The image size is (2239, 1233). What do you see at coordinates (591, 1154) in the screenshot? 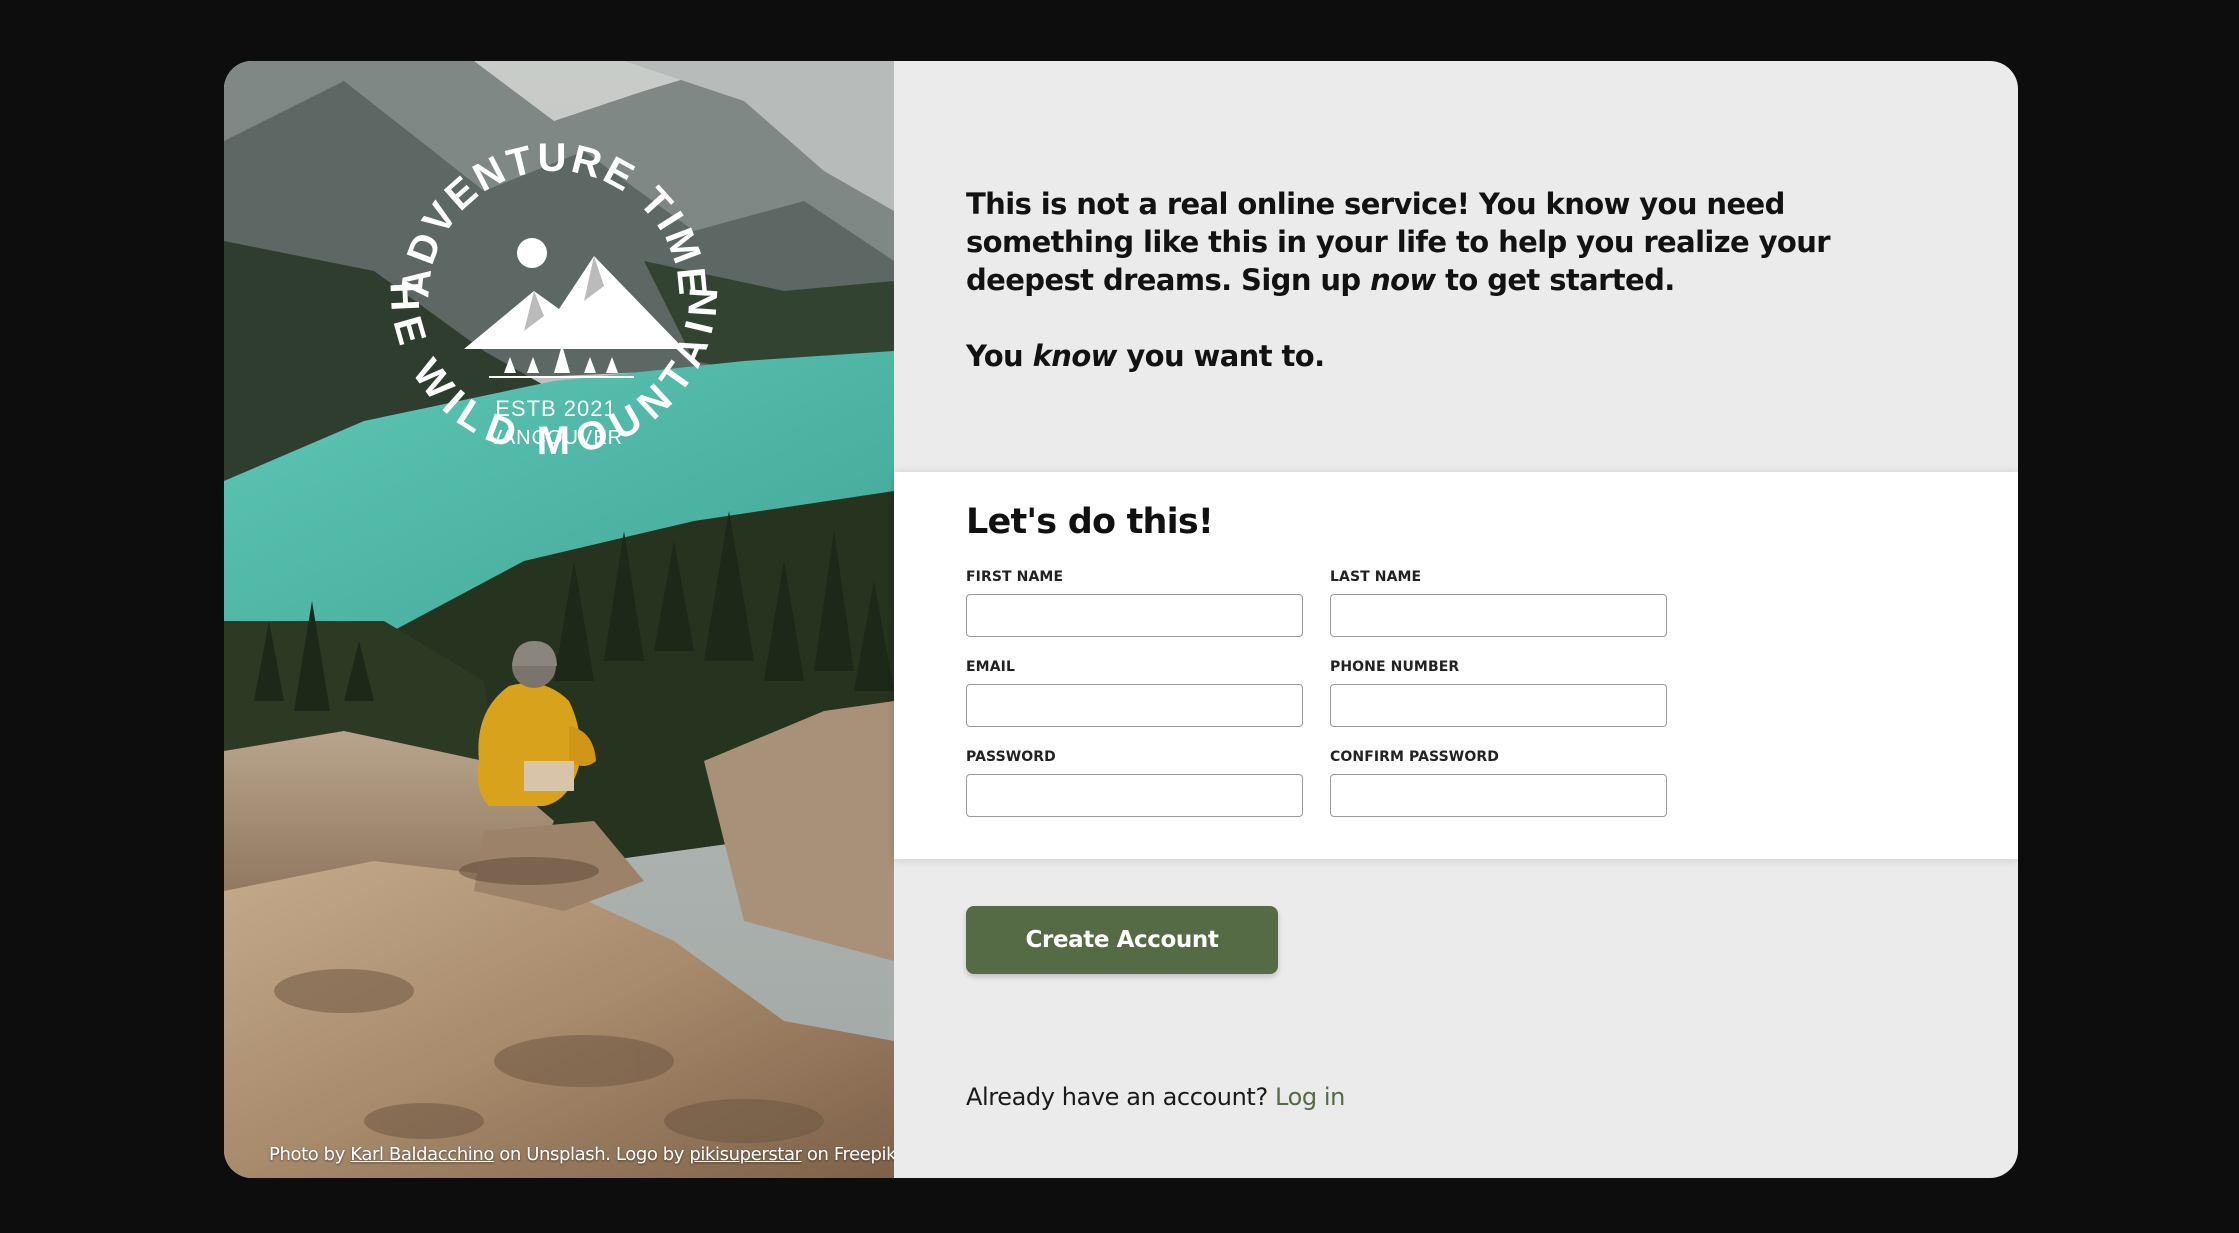
I see `credit-middle: on Unsplash. Logo by` at bounding box center [591, 1154].